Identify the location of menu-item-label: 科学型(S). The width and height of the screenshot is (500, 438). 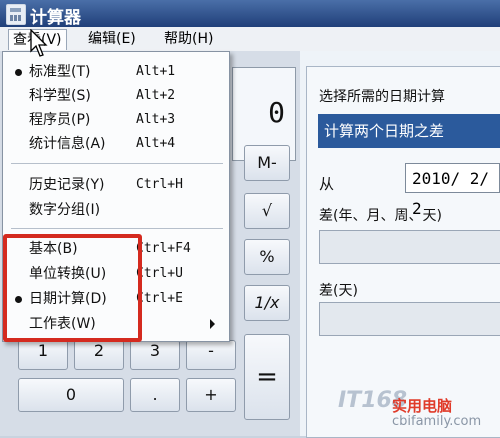
(60, 96).